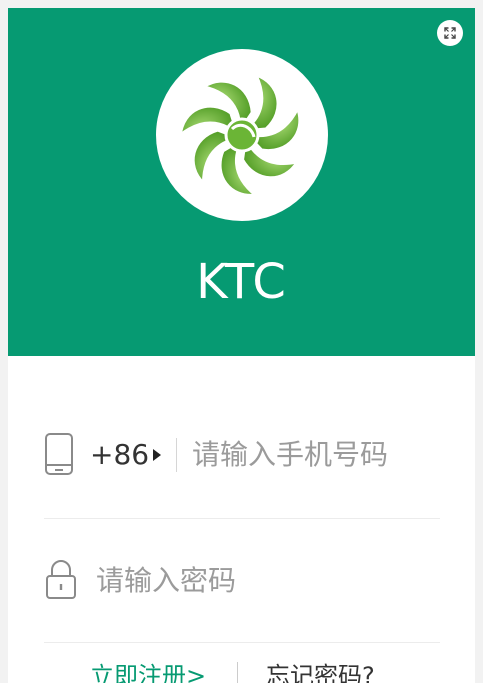 Image resolution: width=483 pixels, height=683 pixels. I want to click on lock-icon, so click(61, 582).